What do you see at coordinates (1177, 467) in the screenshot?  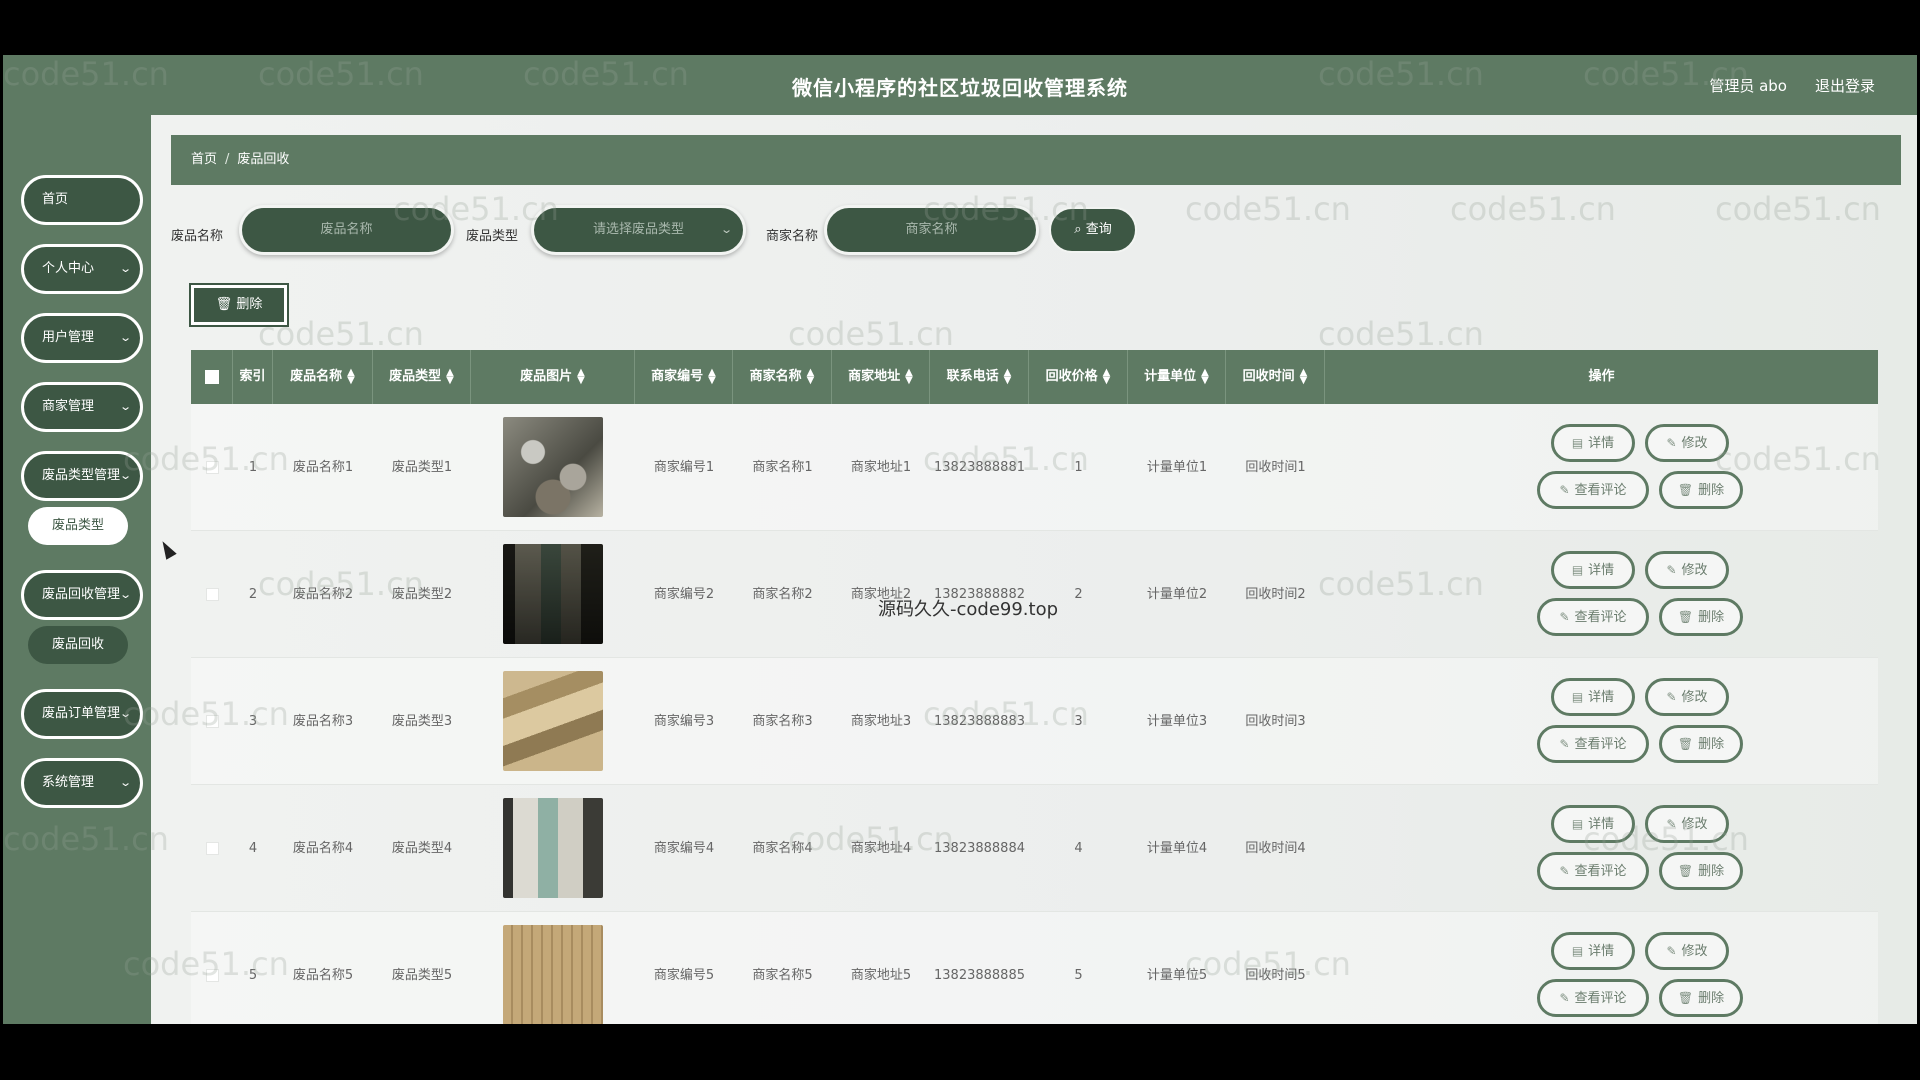 I see `cell-unit: 计量单位1` at bounding box center [1177, 467].